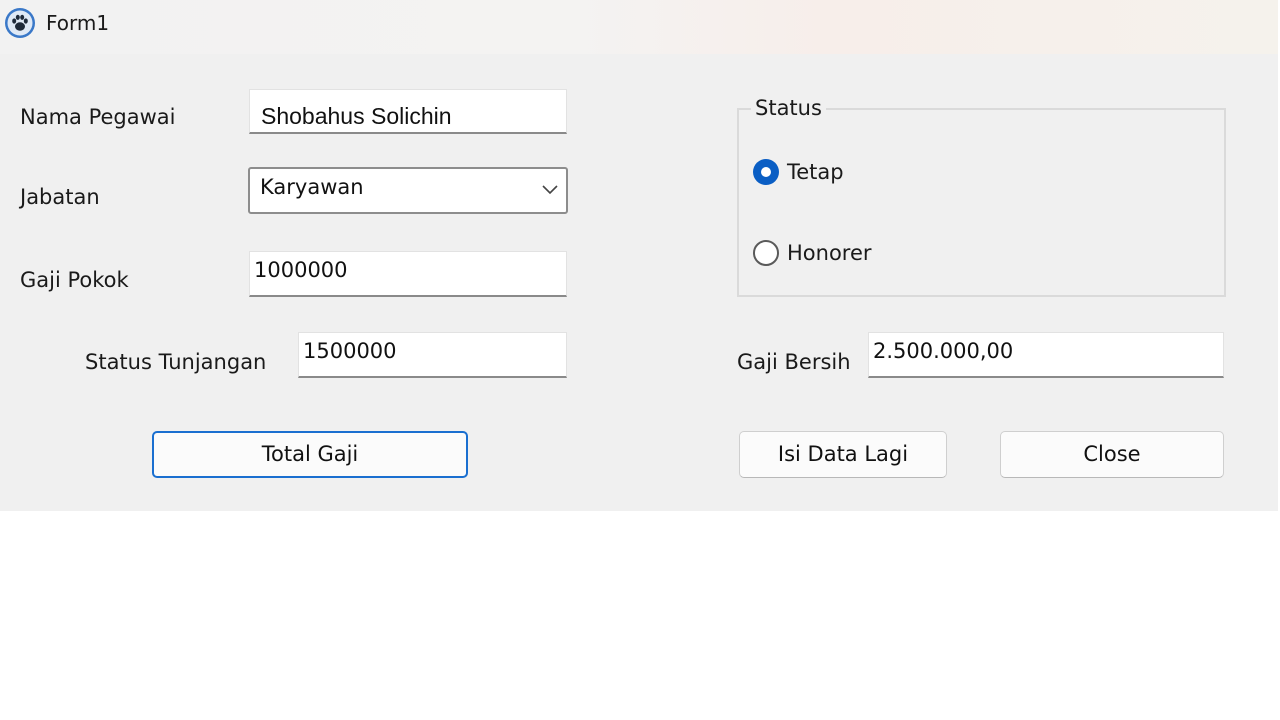 The image size is (1280, 720). What do you see at coordinates (639, 27) in the screenshot?
I see `title-bar: Form1` at bounding box center [639, 27].